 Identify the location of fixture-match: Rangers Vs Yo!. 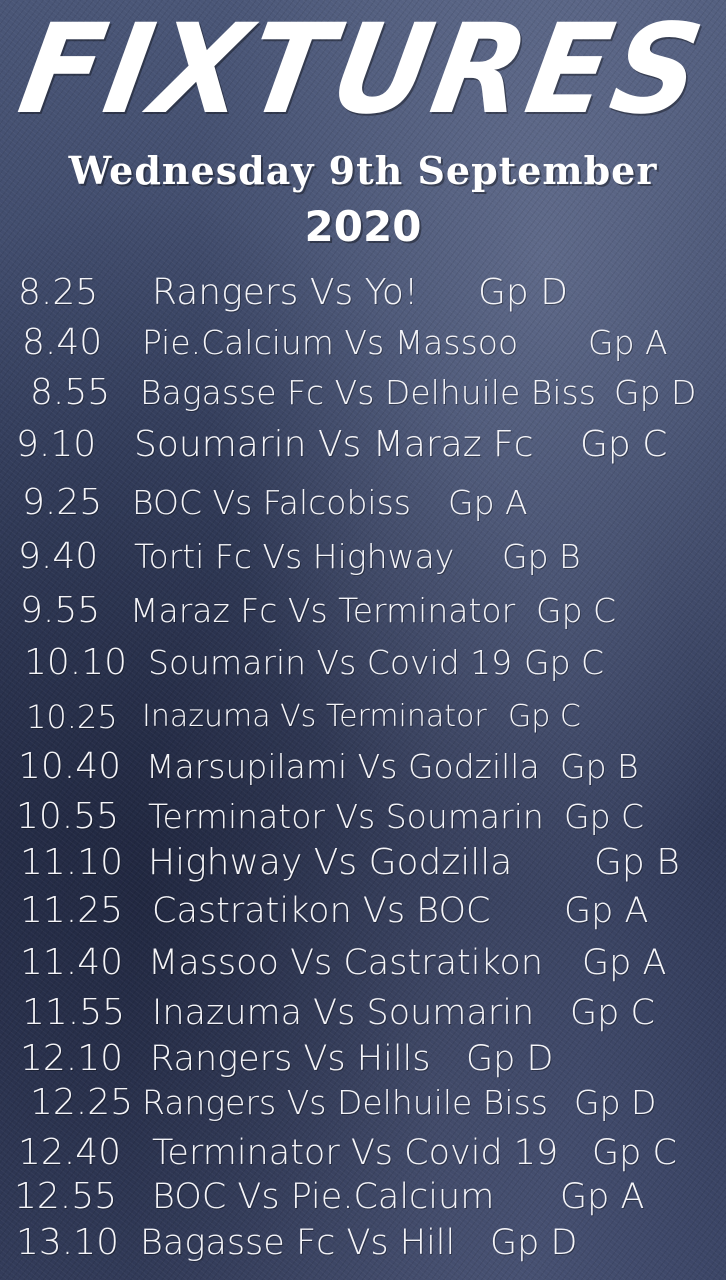
(285, 292).